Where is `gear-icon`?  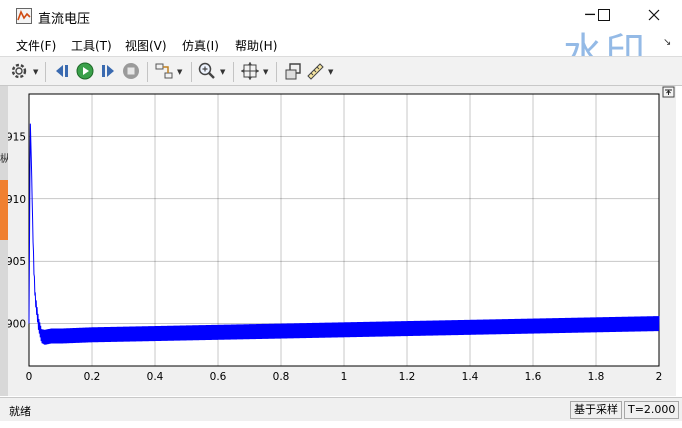 gear-icon is located at coordinates (19, 71).